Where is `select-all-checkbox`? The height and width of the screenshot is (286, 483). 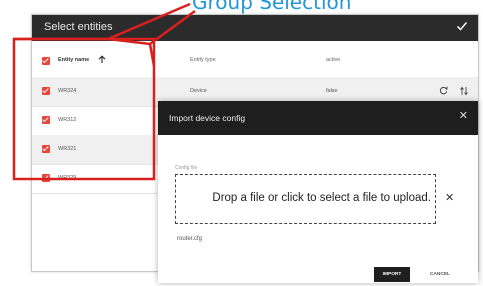
select-all-checkbox is located at coordinates (46, 61).